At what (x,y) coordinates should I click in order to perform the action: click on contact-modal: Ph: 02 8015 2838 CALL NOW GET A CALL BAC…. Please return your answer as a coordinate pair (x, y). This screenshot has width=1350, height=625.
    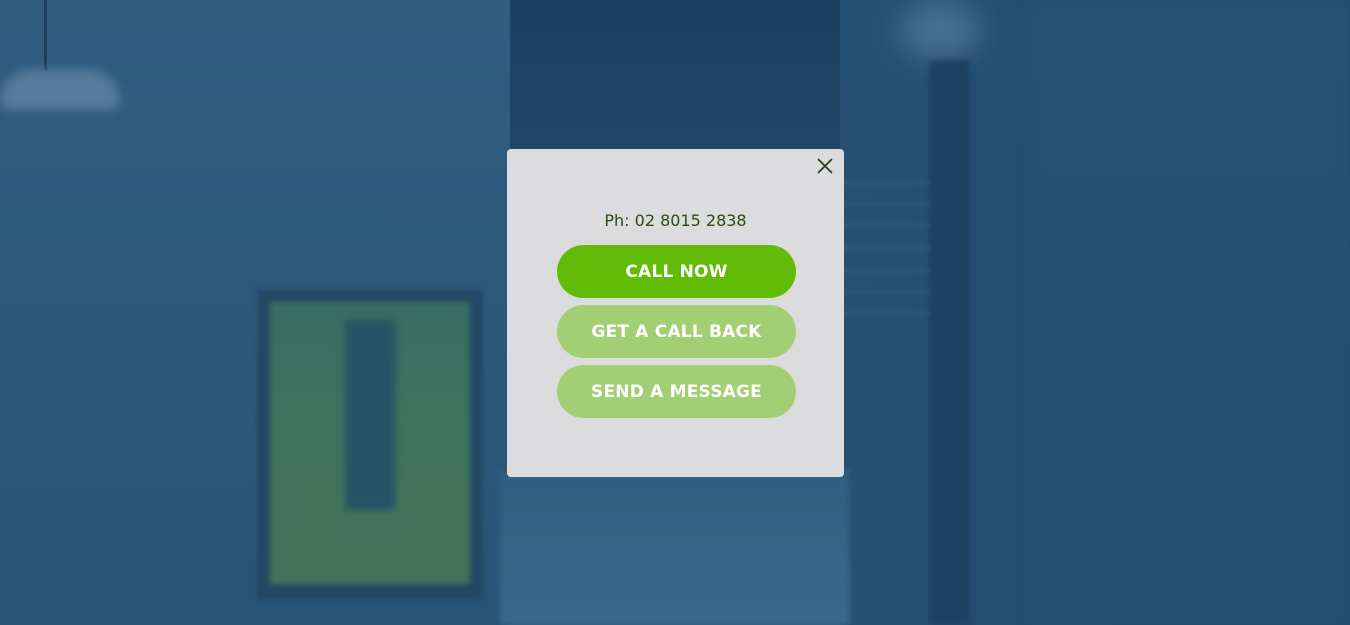
    Looking at the image, I should click on (675, 313).